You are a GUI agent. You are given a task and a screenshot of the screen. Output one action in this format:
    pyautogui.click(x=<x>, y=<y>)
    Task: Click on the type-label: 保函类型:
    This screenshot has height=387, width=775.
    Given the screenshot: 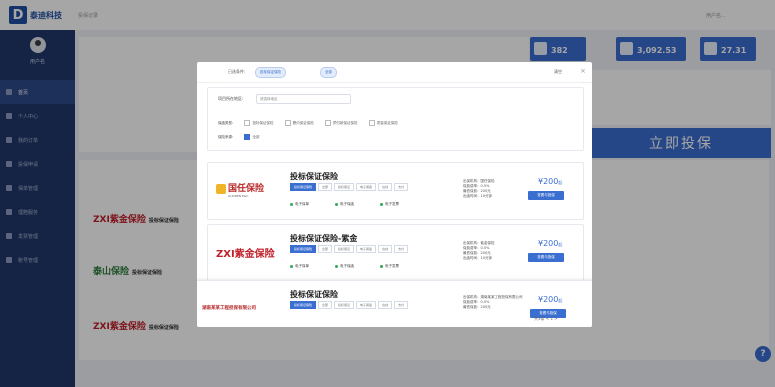 What is the action you would take?
    pyautogui.click(x=226, y=123)
    